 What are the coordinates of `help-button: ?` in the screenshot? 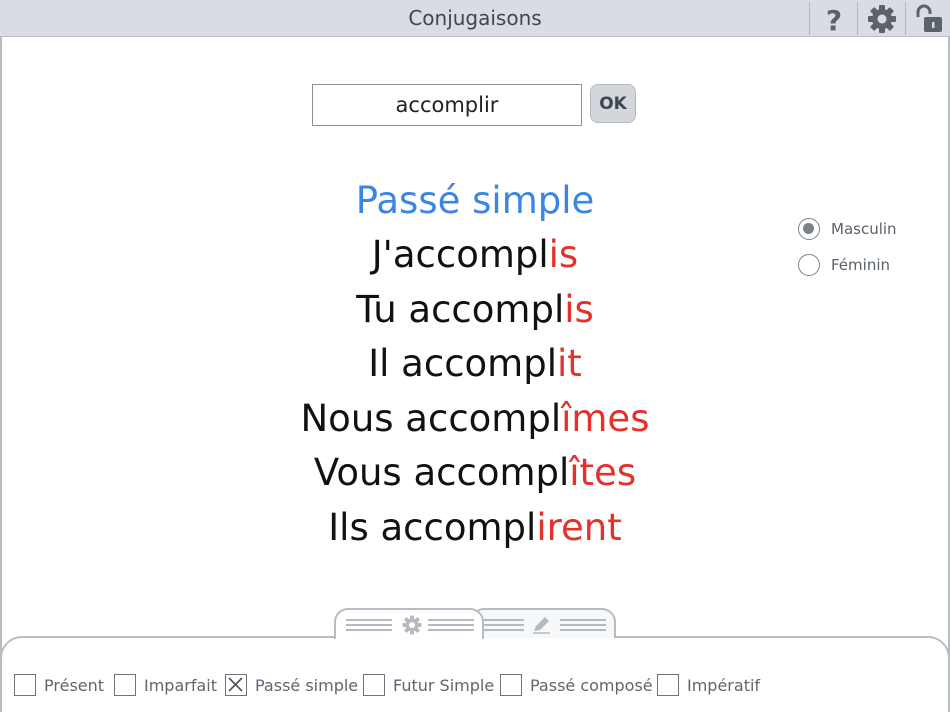 It's located at (834, 18).